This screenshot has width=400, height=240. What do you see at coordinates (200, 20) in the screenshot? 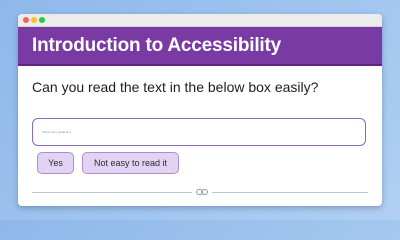
I see `window-titlebar` at bounding box center [200, 20].